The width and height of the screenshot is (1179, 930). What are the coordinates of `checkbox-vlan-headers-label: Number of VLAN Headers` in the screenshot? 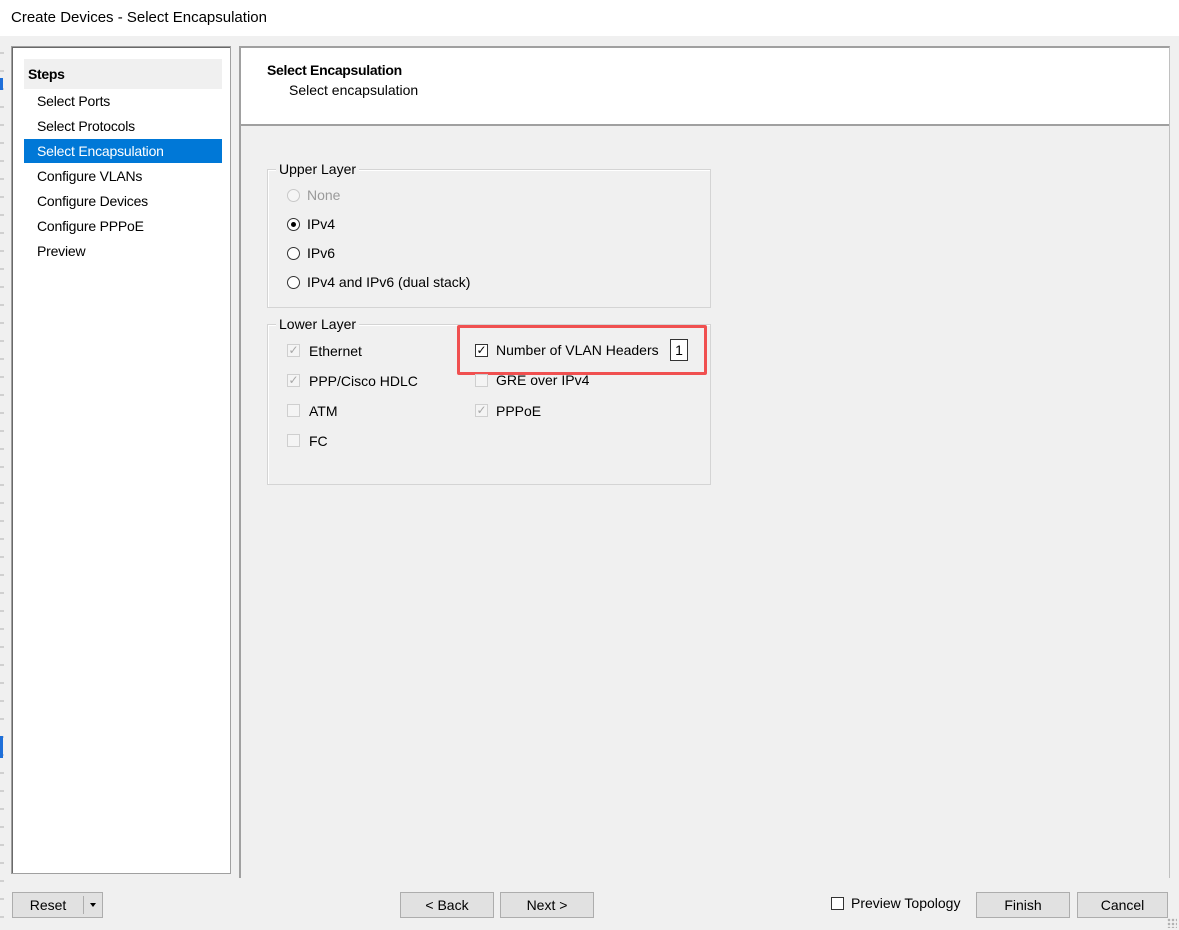 It's located at (577, 350).